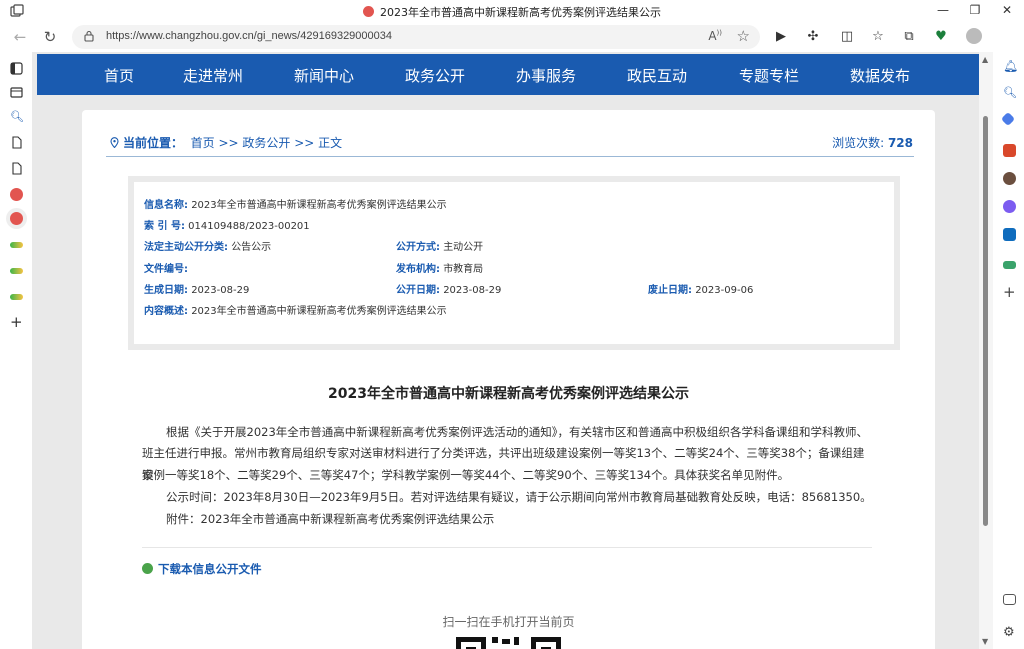 The height and width of the screenshot is (649, 1024). What do you see at coordinates (657, 75) in the screenshot?
I see `nav-item-interaction: 政民互动` at bounding box center [657, 75].